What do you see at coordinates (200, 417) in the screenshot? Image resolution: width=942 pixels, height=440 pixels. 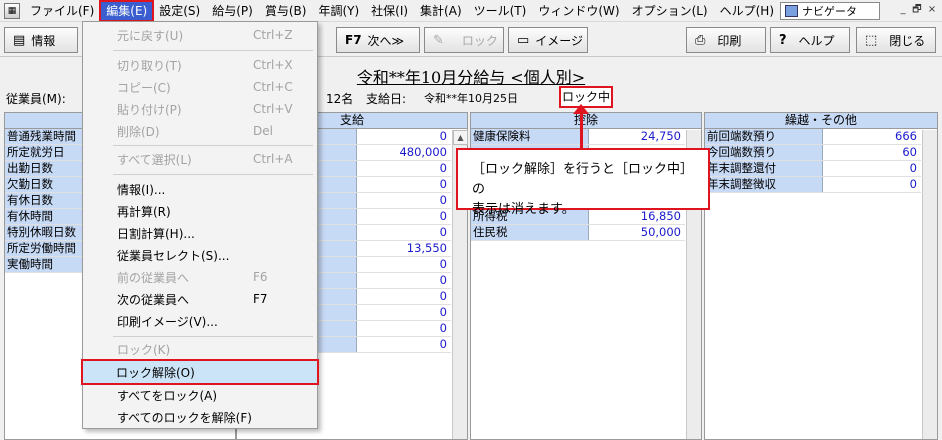 I see `menu-item-unlock-all: すべてのロックを解除(F)` at bounding box center [200, 417].